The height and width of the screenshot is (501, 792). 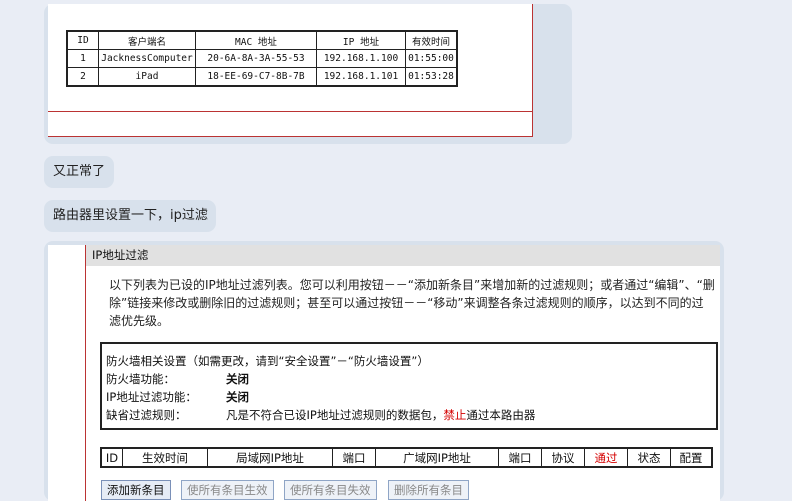 I want to click on col-config: 配置, so click(x=691, y=457).